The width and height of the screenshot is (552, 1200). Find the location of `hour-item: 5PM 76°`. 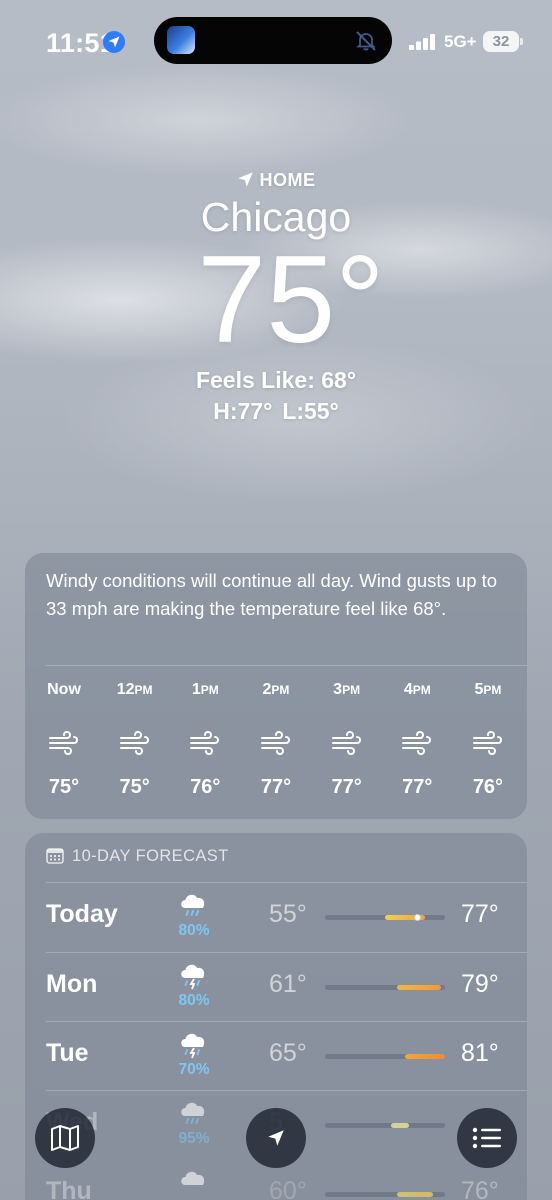

hour-item: 5PM 76° is located at coordinates (488, 743).